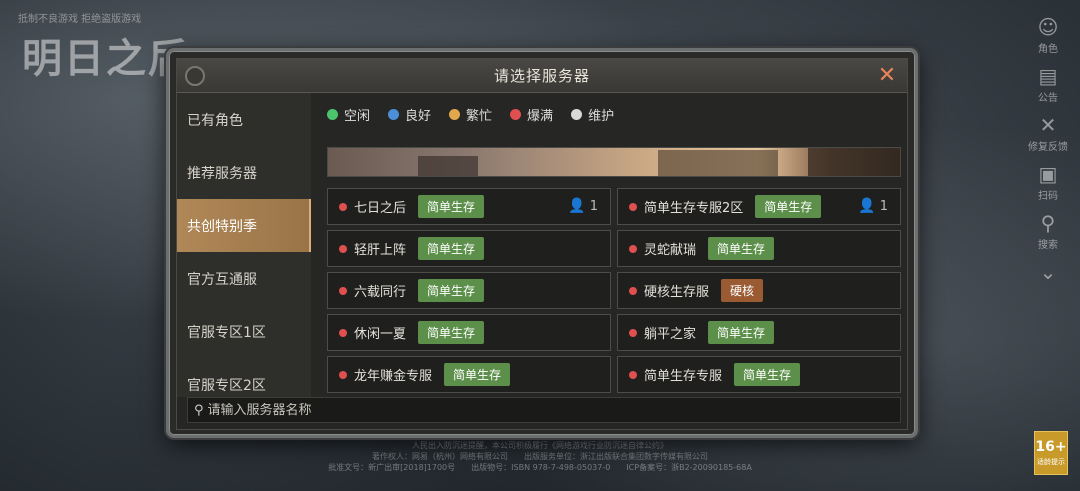 The image size is (1080, 491). What do you see at coordinates (215, 120) in the screenshot?
I see `sidebar-item-label: 已有角色` at bounding box center [215, 120].